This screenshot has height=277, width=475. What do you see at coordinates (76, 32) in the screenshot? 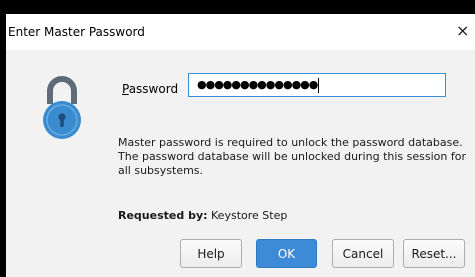
I see `dialog-title: Enter Master Password` at bounding box center [76, 32].